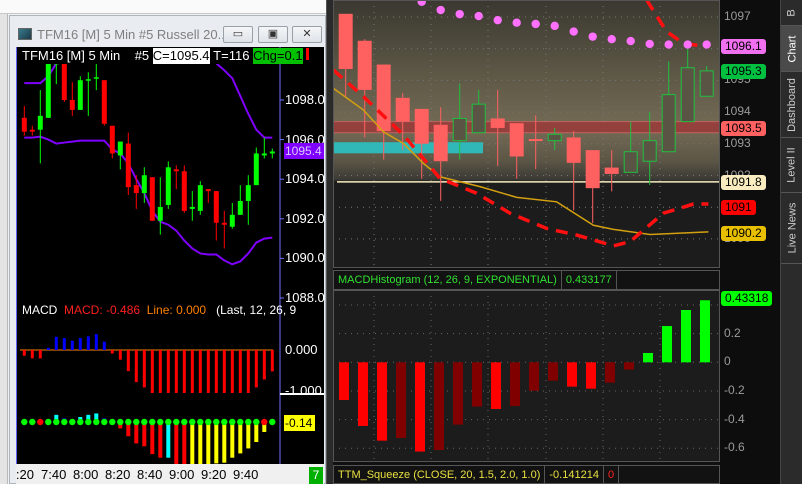 This screenshot has height=484, width=802. What do you see at coordinates (574, 474) in the screenshot?
I see `ttm-squeeze-value: -0.141214` at bounding box center [574, 474].